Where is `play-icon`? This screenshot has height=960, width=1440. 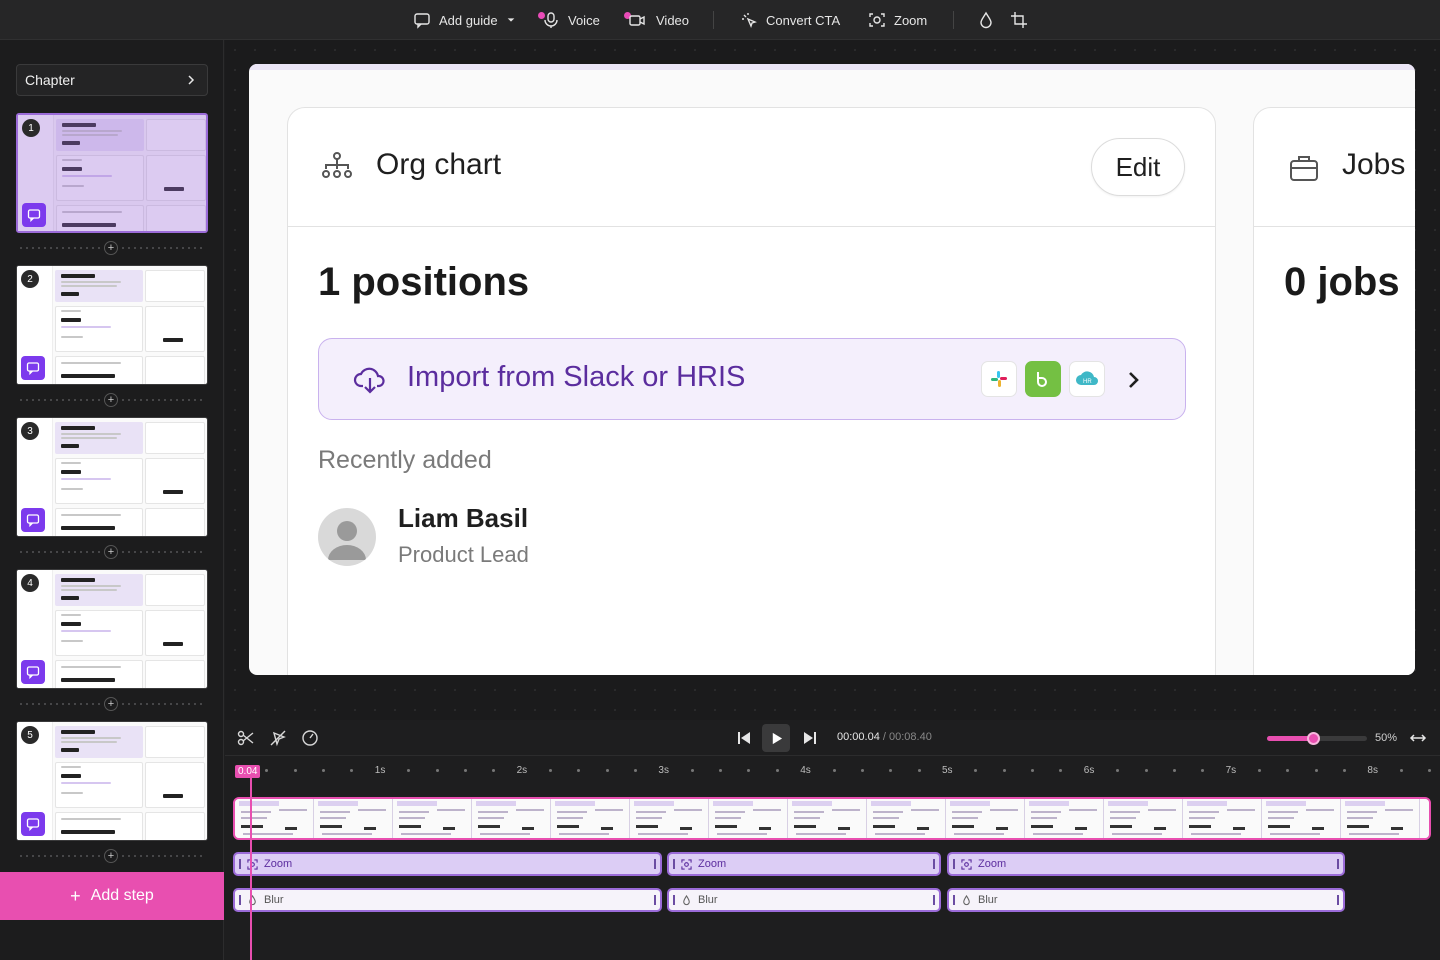
play-icon is located at coordinates (777, 738).